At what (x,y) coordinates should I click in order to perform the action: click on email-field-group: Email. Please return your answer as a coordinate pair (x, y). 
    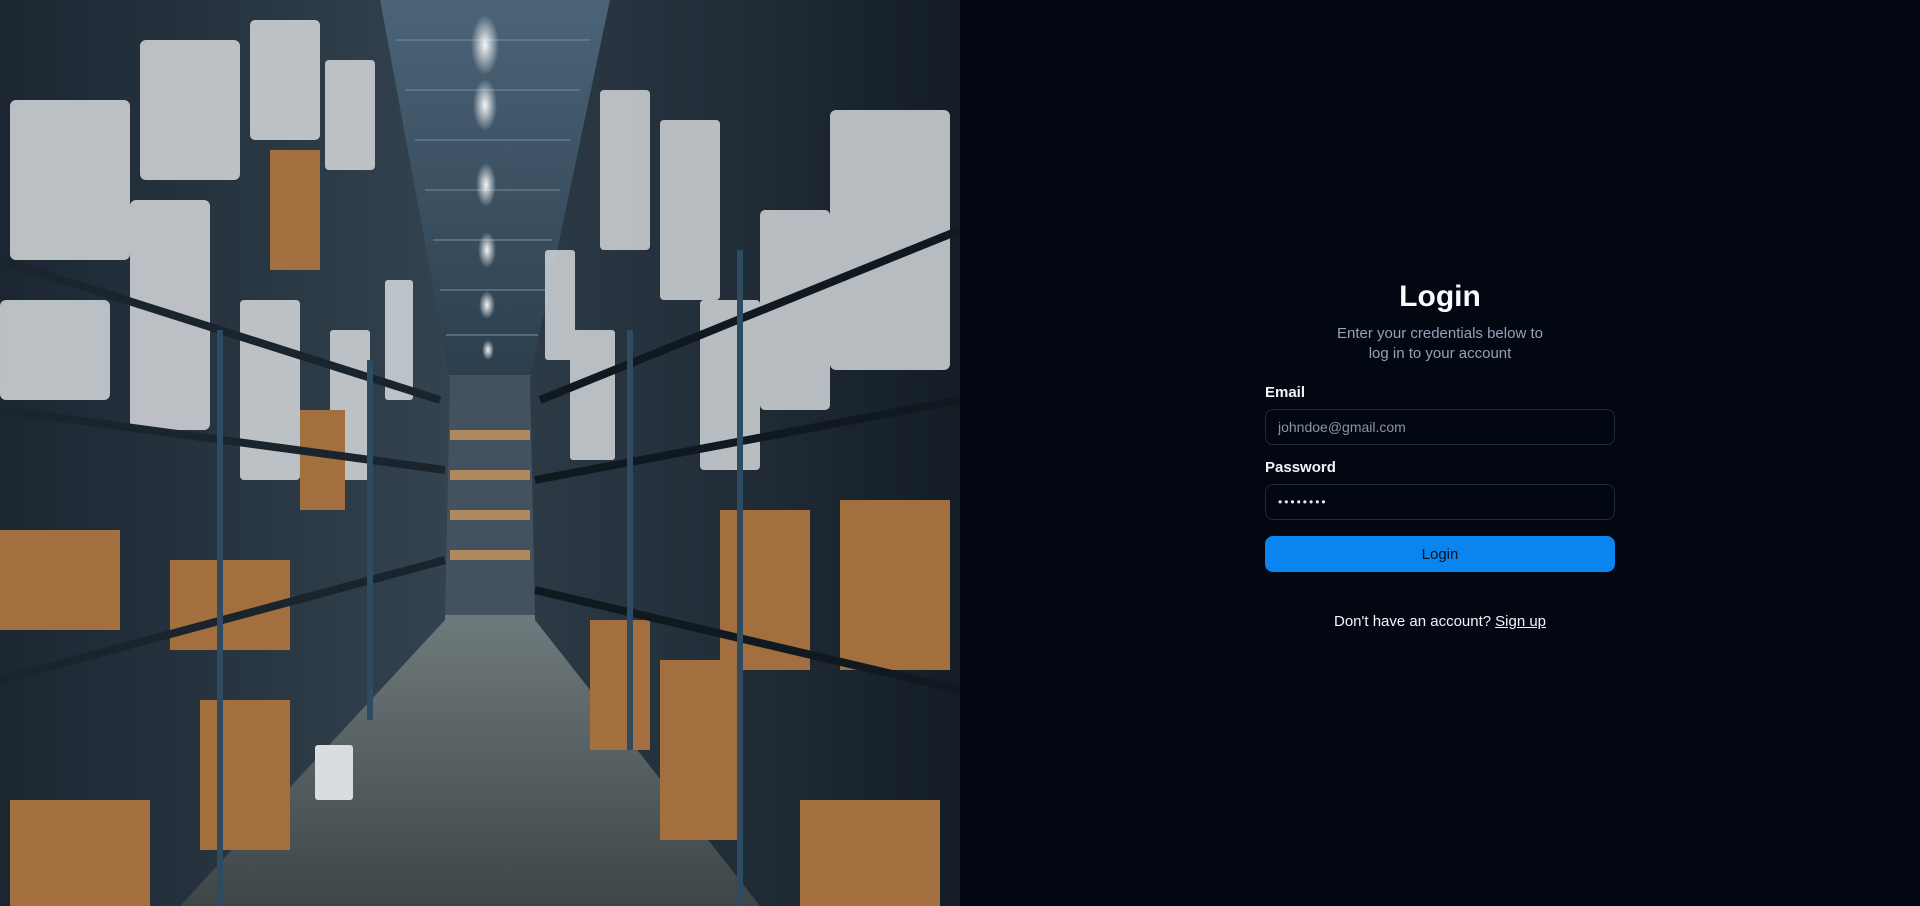
    Looking at the image, I should click on (1440, 414).